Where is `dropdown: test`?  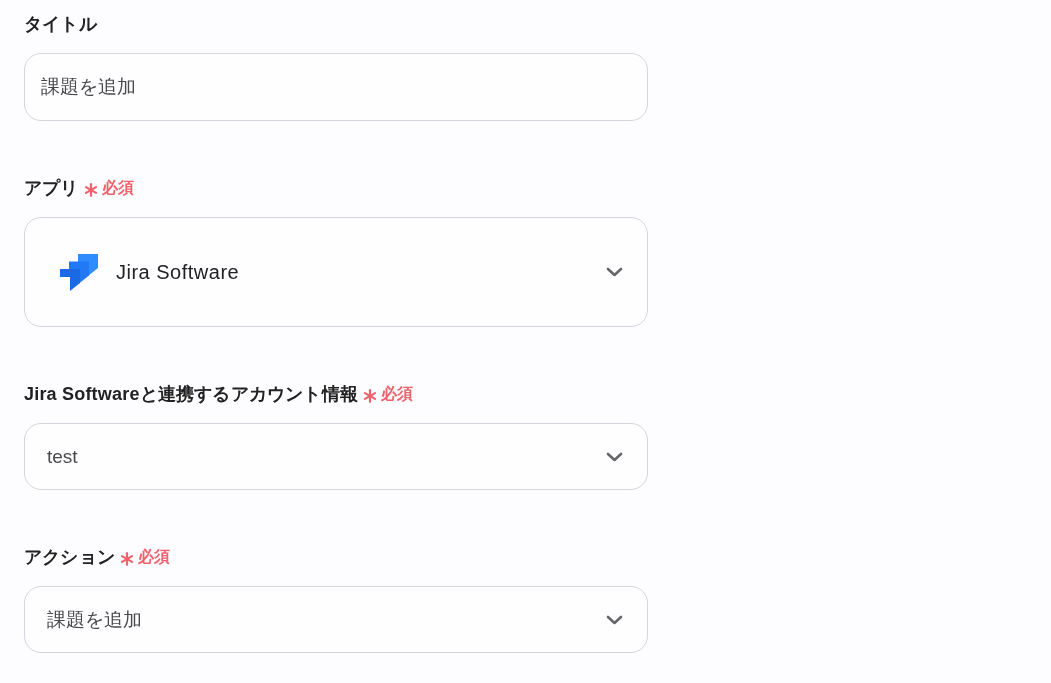 dropdown: test is located at coordinates (336, 456).